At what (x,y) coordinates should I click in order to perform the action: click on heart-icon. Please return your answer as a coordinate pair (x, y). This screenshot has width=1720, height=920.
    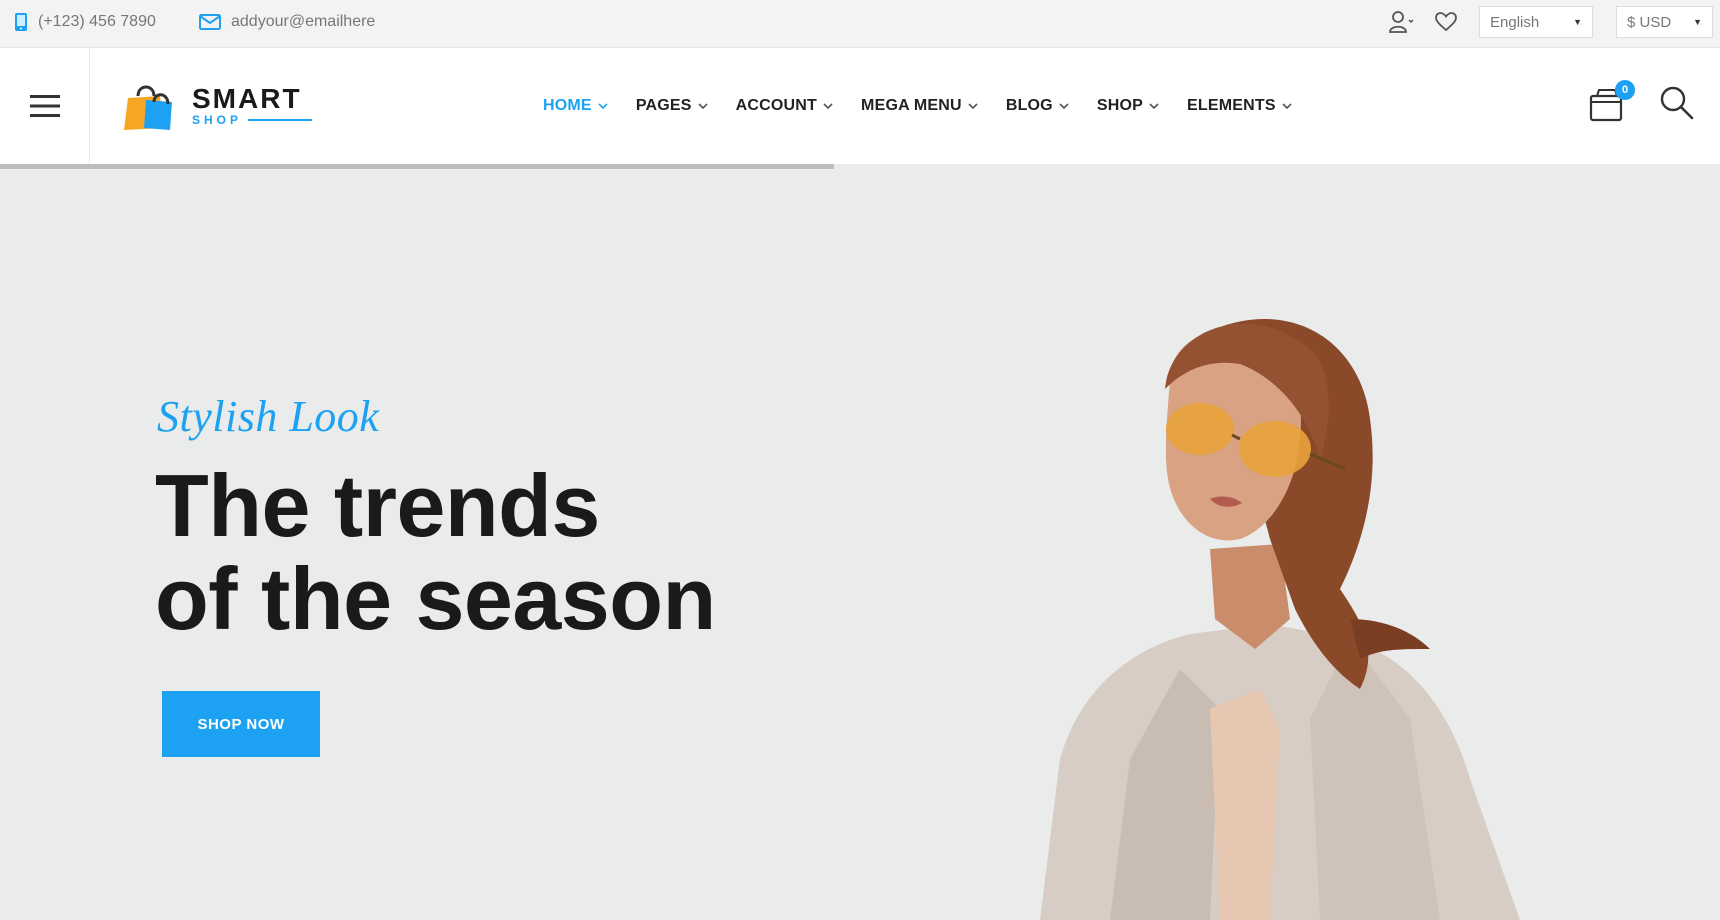
    Looking at the image, I should click on (1446, 22).